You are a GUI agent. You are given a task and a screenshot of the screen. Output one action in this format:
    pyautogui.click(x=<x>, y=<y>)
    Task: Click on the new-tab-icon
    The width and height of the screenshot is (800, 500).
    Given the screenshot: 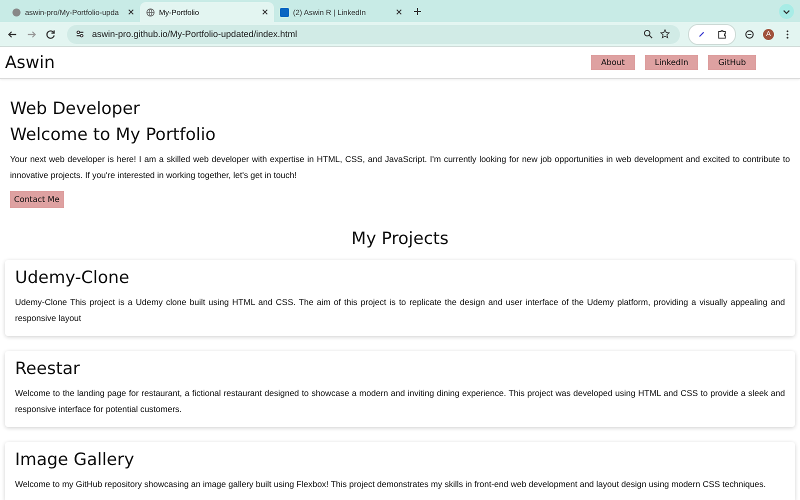 What is the action you would take?
    pyautogui.click(x=417, y=11)
    